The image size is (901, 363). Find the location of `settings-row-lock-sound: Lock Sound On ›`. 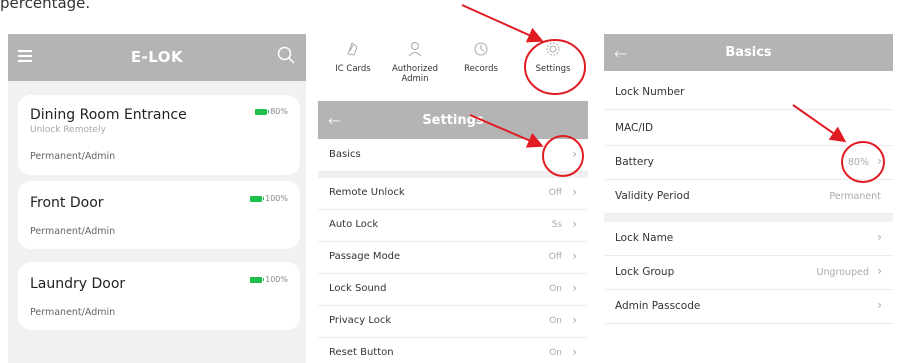

settings-row-lock-sound: Lock Sound On › is located at coordinates (453, 290).